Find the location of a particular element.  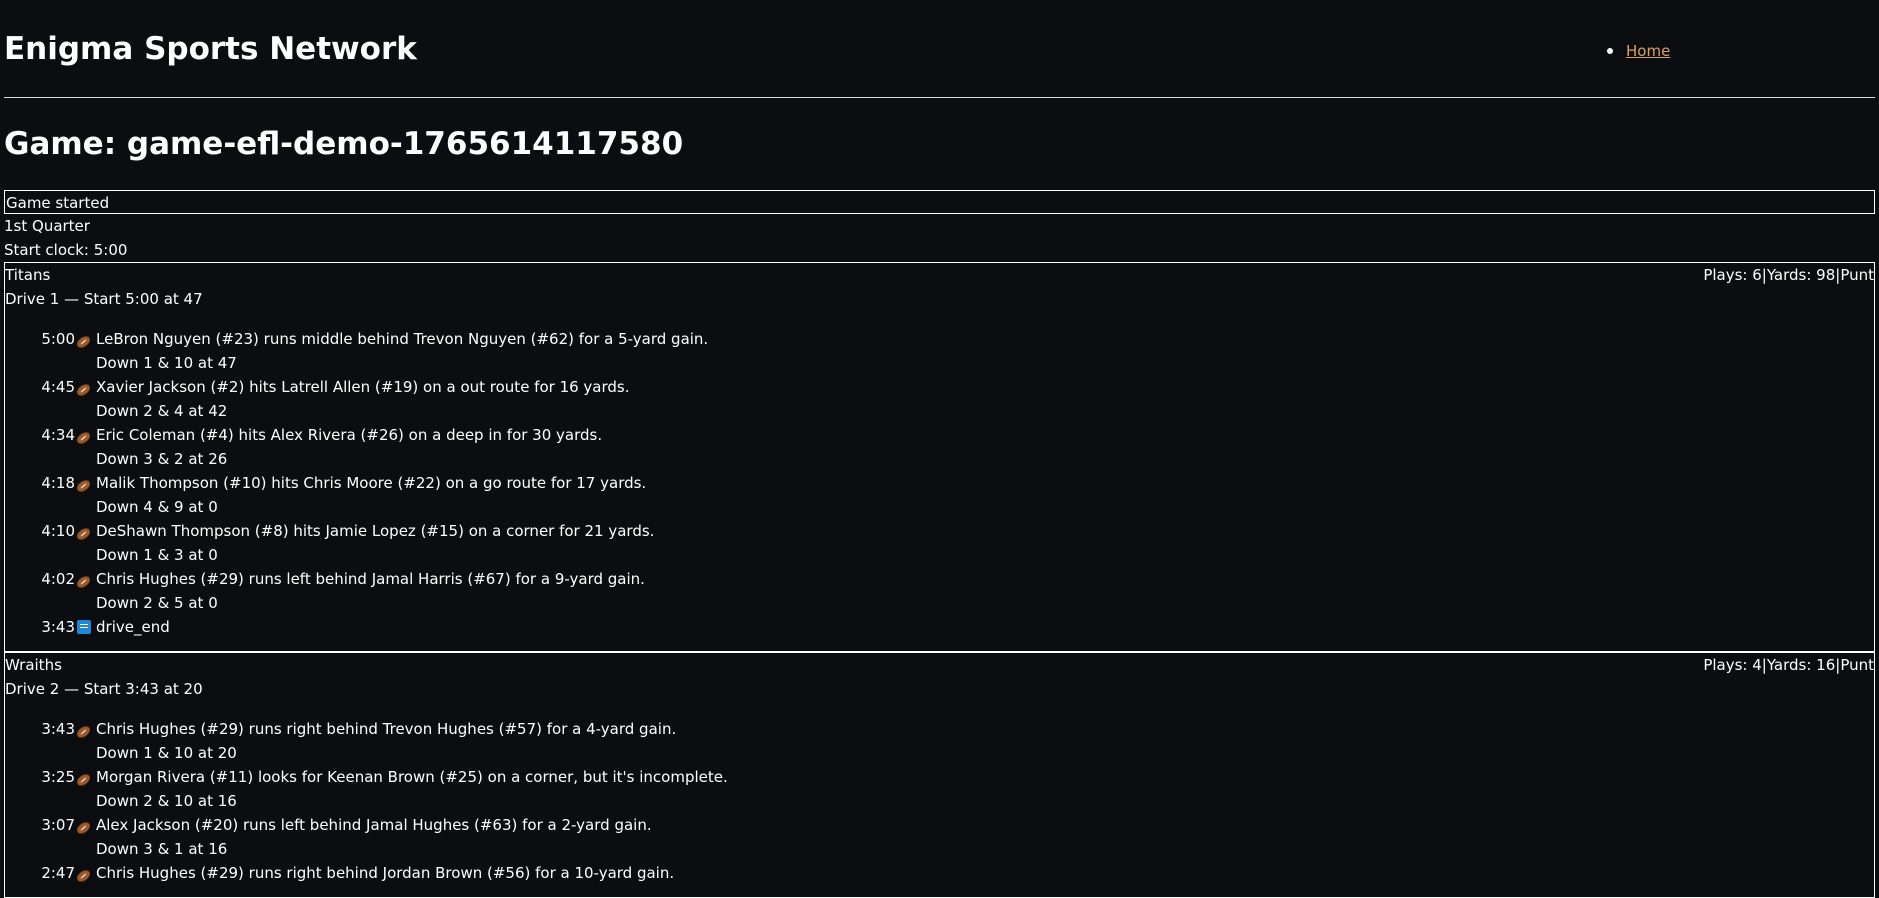

down-distance: Down 1 & 10 at 47 is located at coordinates (166, 363).